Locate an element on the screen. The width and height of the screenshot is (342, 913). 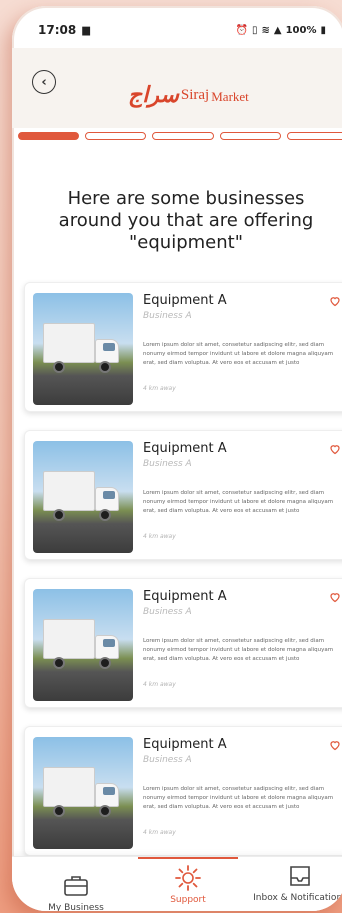
inbox-tray-icon is located at coordinates (300, 876).